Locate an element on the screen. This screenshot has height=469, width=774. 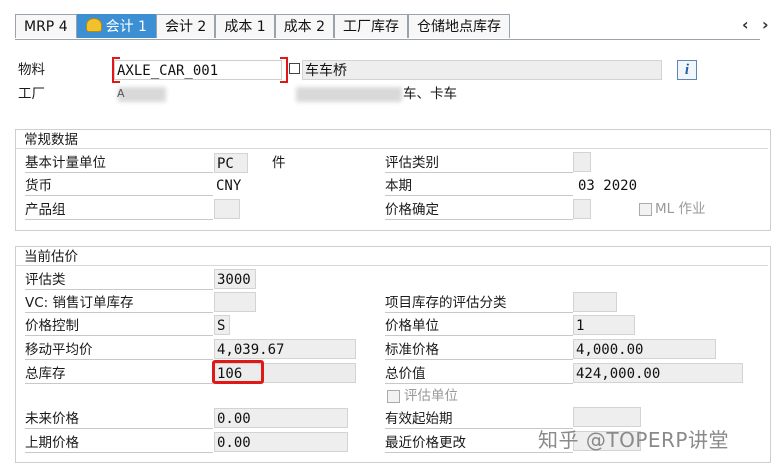
plant-value: A is located at coordinates (121, 93).